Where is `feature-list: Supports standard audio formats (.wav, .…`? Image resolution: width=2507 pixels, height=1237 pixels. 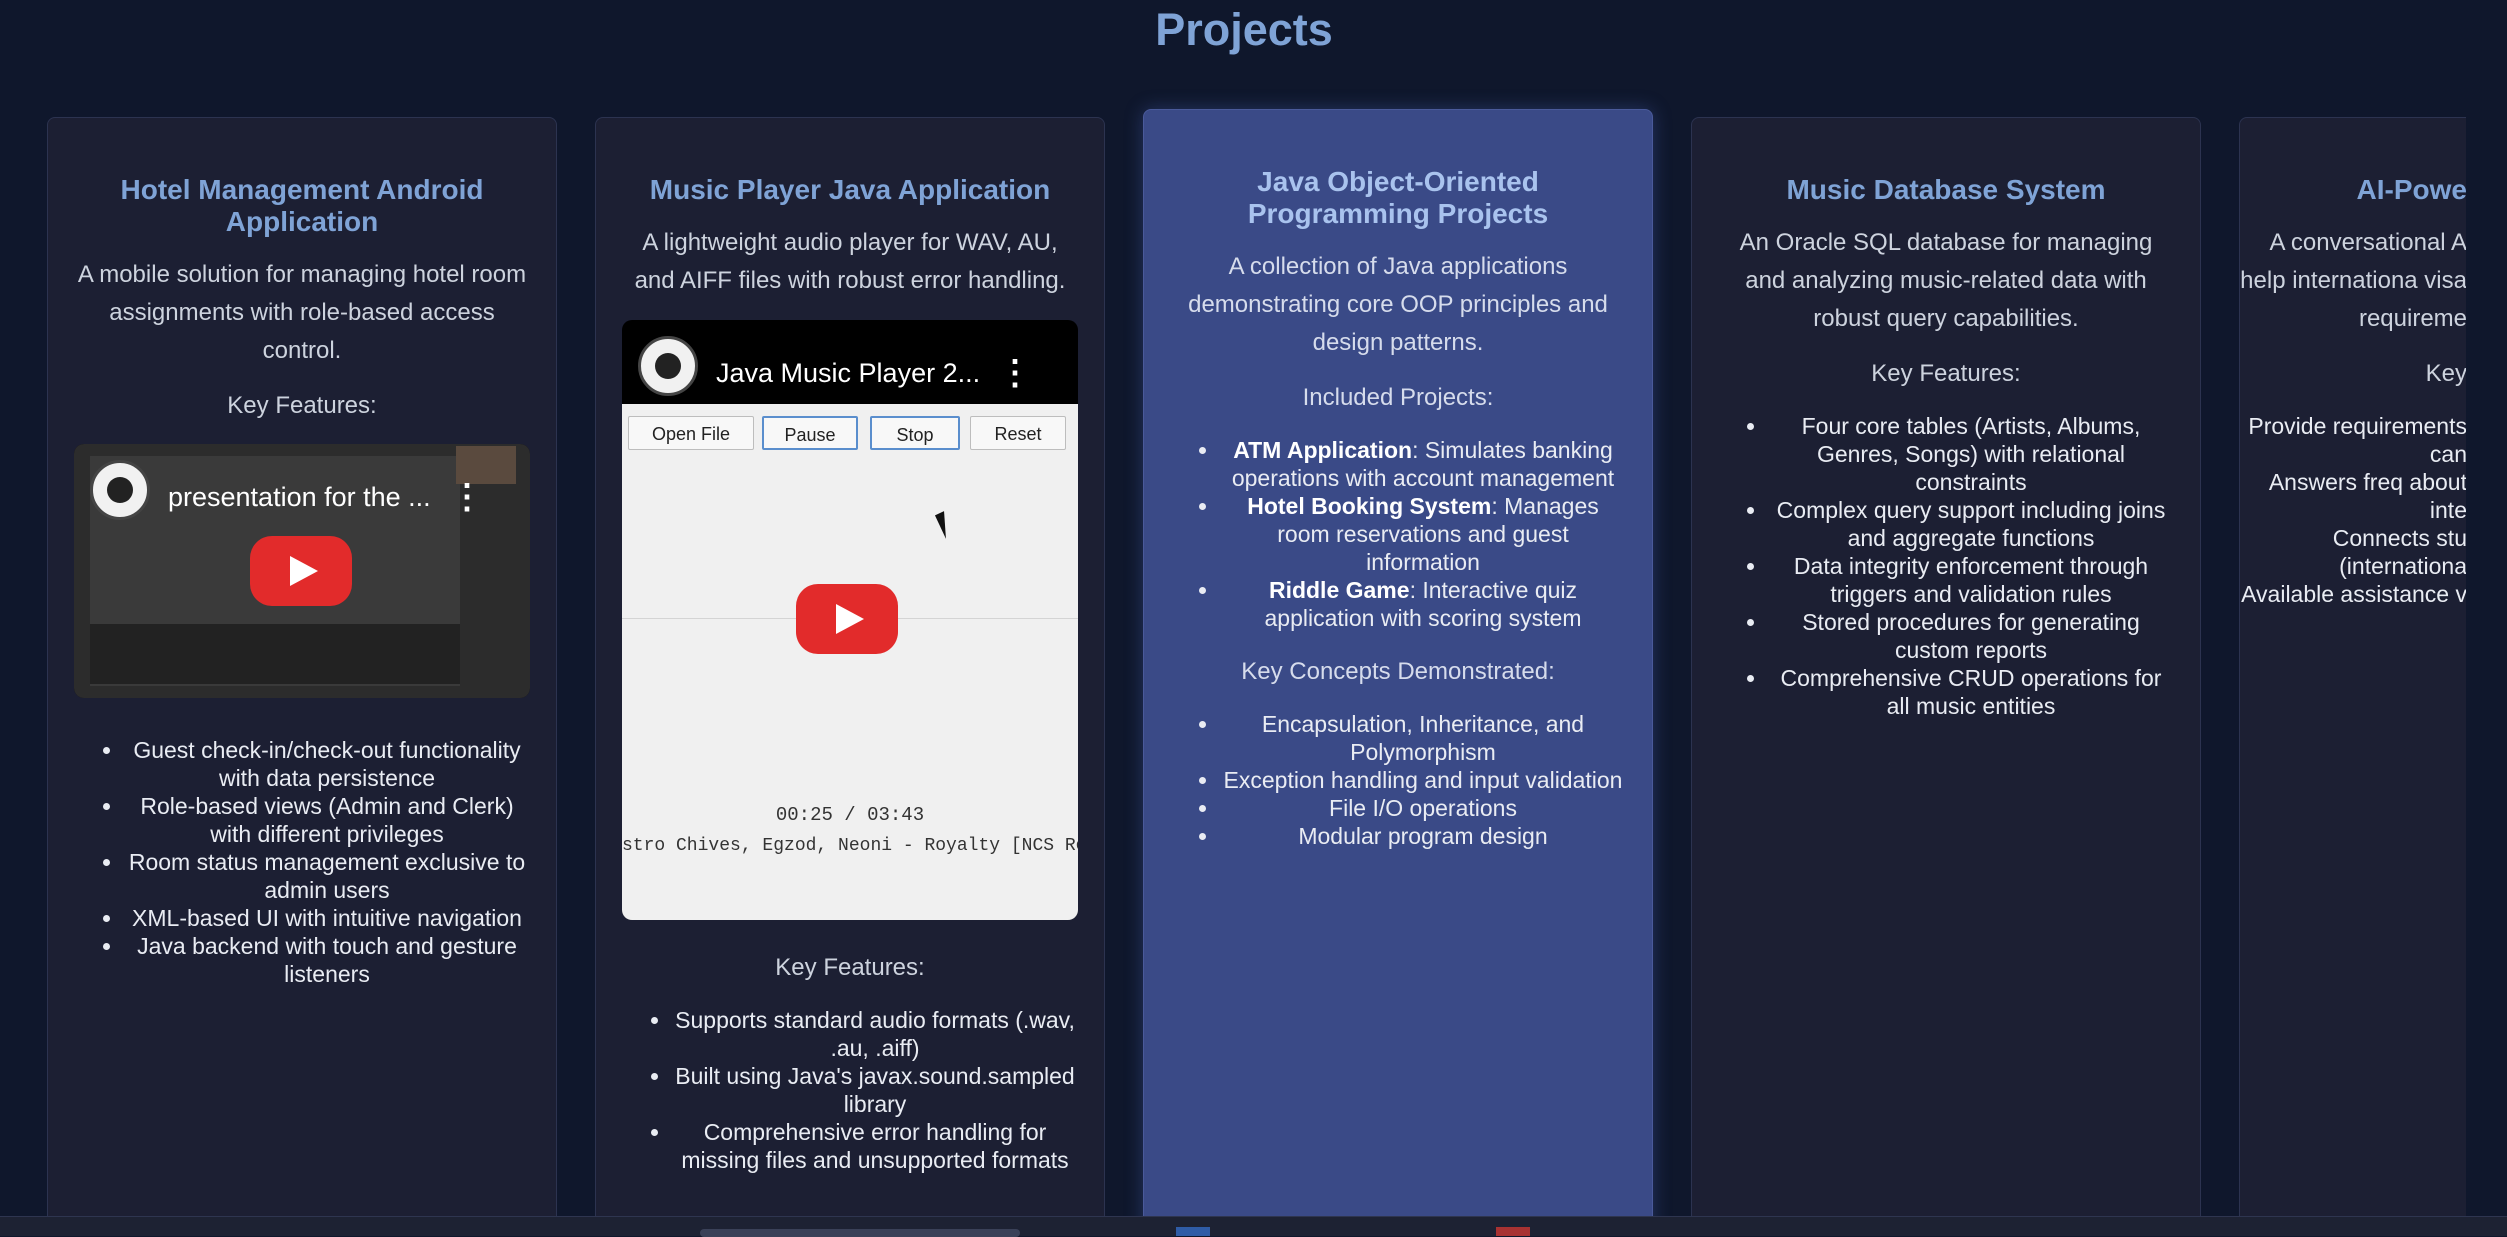
feature-list: Supports standard audio formats (.wav, .… is located at coordinates (850, 1090).